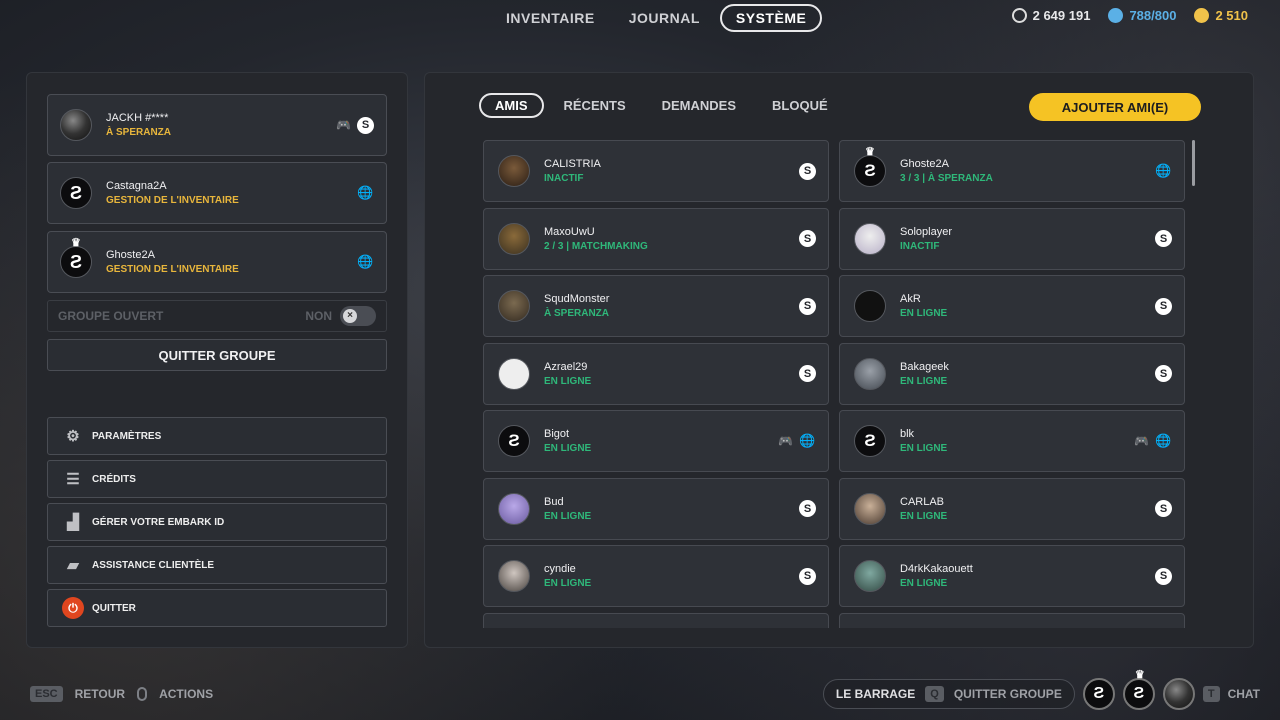  I want to click on friend-name: CALISTRIA, so click(572, 164).